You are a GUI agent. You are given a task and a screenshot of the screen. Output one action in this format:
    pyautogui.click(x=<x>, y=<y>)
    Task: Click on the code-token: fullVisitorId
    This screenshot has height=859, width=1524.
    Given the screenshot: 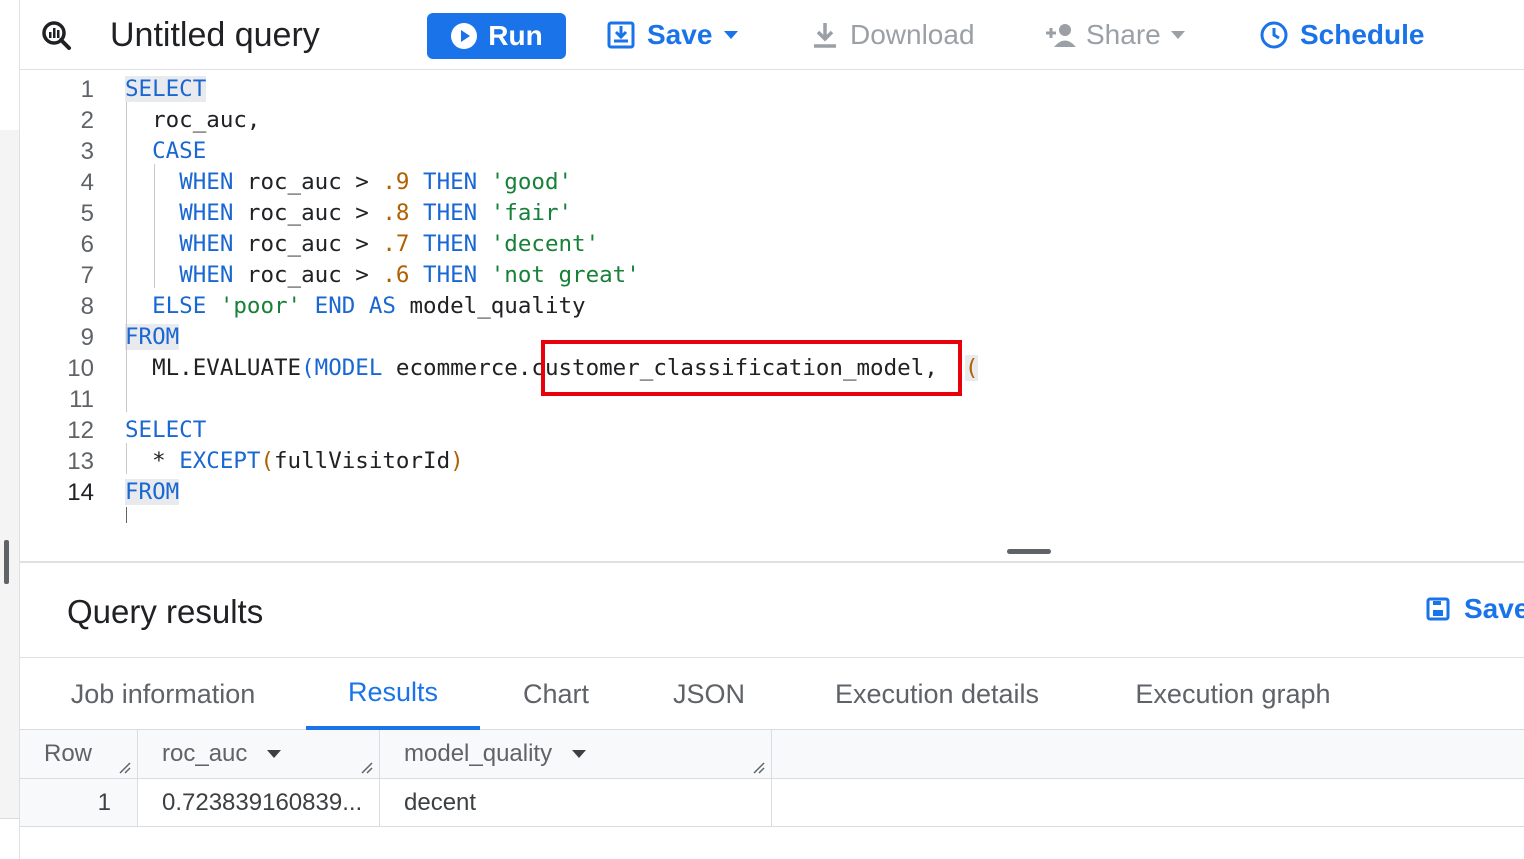 What is the action you would take?
    pyautogui.click(x=362, y=461)
    